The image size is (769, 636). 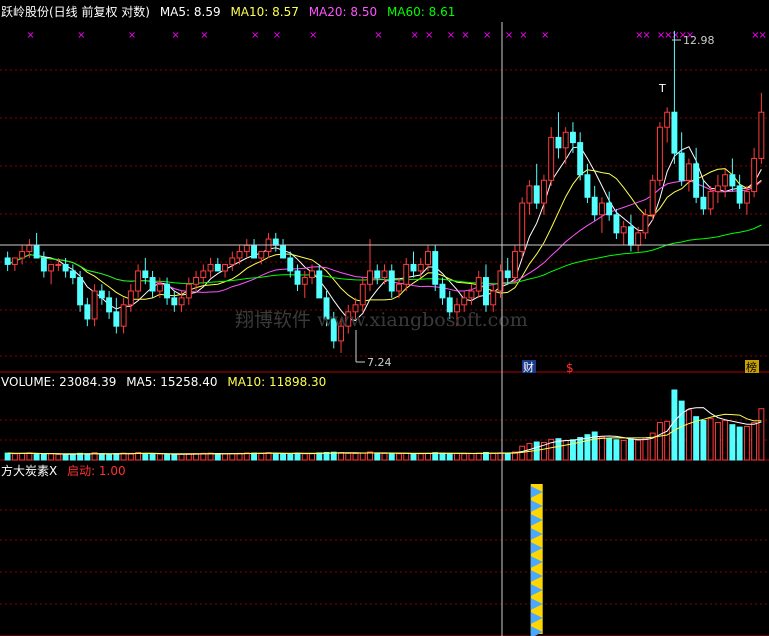 I want to click on indicator-name: 方大炭素X, so click(x=29, y=470).